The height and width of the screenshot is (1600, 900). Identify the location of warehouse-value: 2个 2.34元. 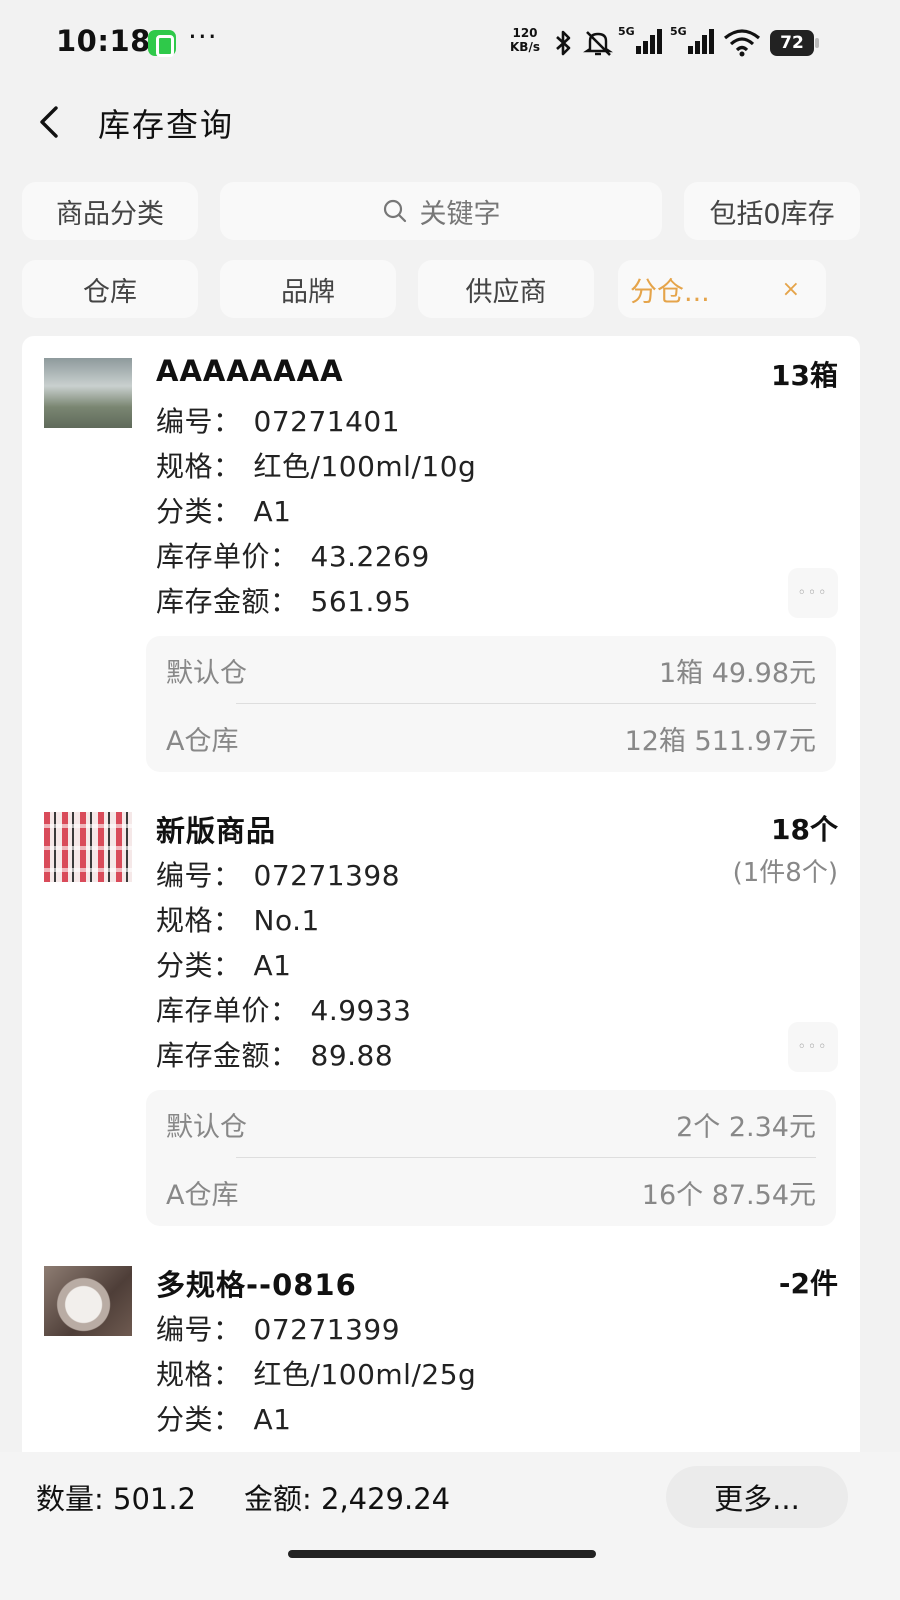
(746, 1127).